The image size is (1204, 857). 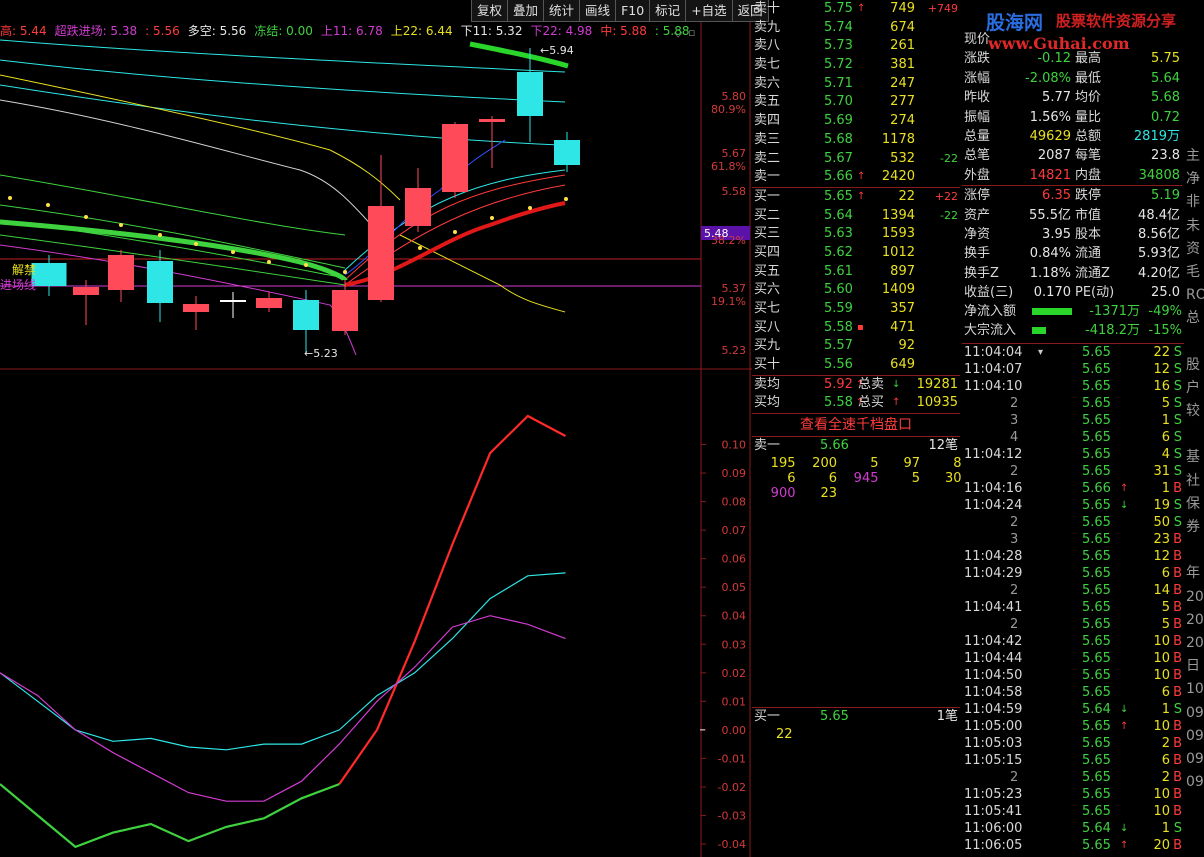 I want to click on add-watchlist-button: +自选, so click(x=709, y=11).